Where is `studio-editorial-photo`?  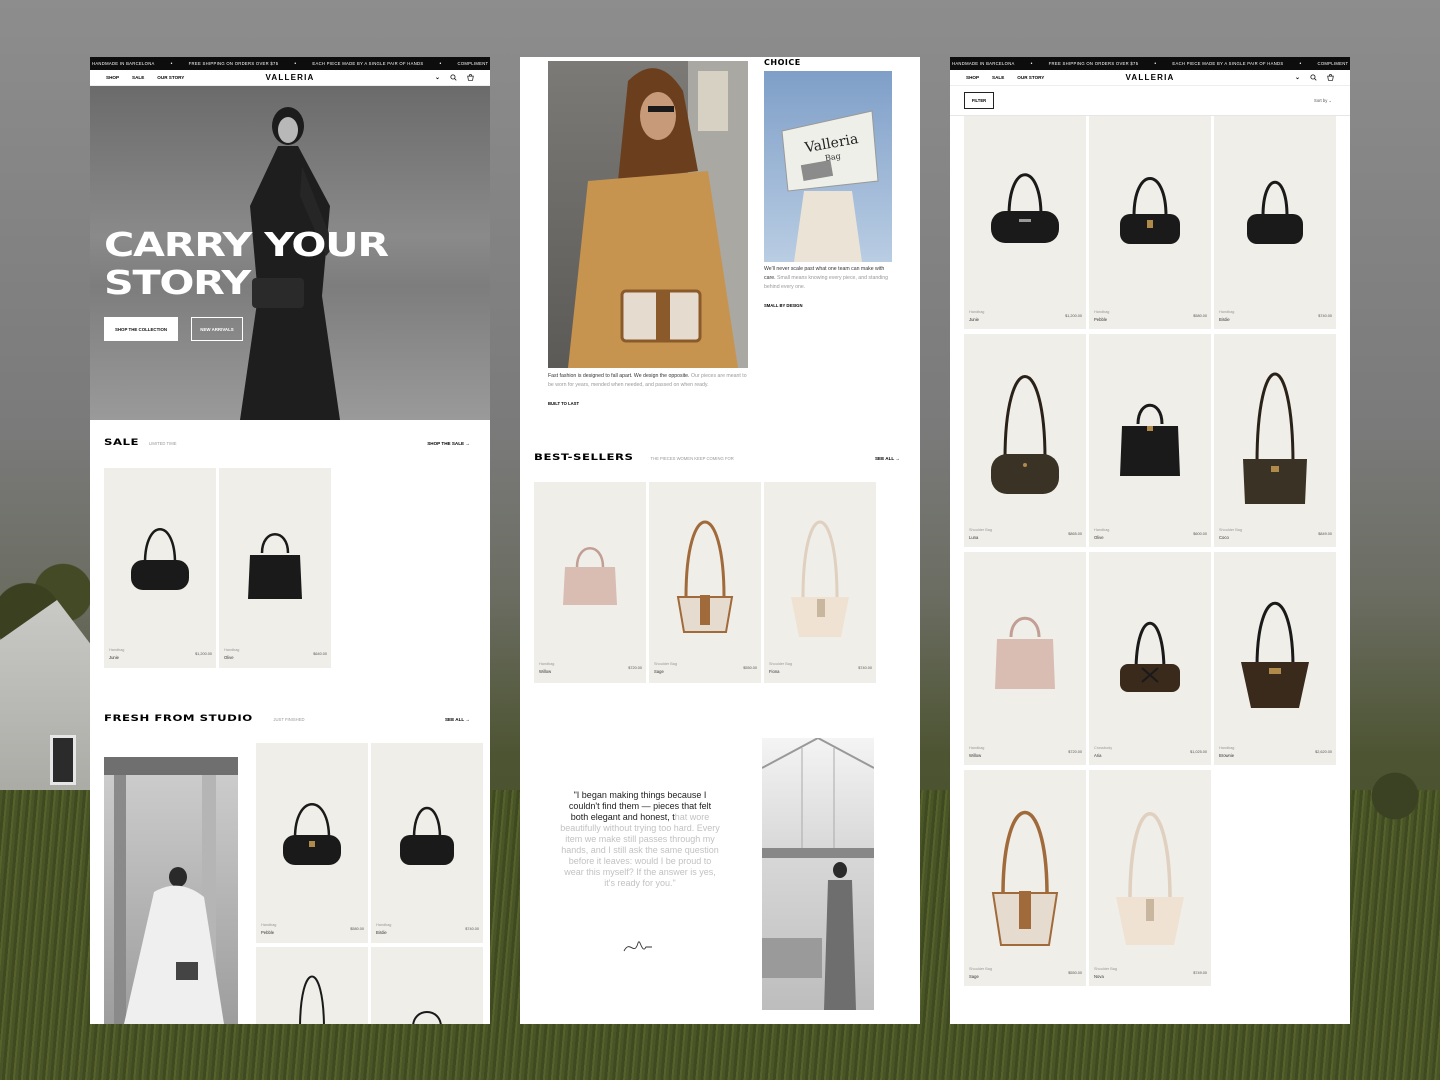
studio-editorial-photo is located at coordinates (171, 890).